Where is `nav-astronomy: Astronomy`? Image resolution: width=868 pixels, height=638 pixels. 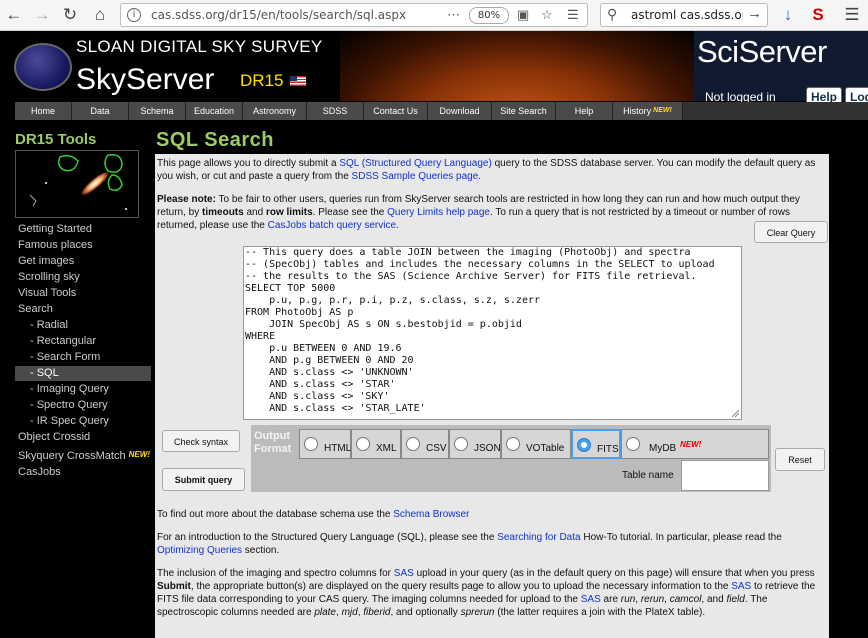 nav-astronomy: Astronomy is located at coordinates (275, 111).